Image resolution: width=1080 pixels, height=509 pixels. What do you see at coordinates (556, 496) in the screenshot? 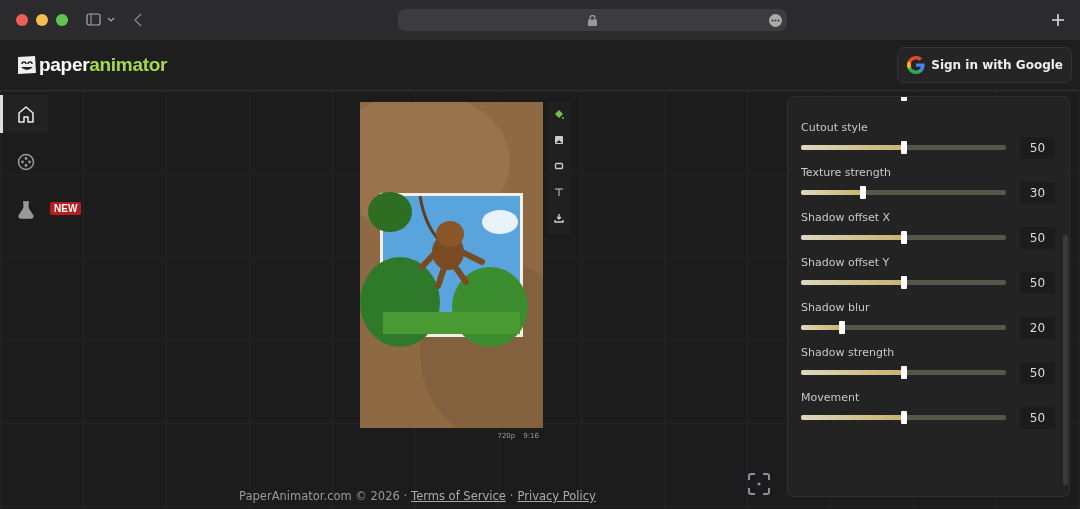
I see `privacy-link: Privacy Policy` at bounding box center [556, 496].